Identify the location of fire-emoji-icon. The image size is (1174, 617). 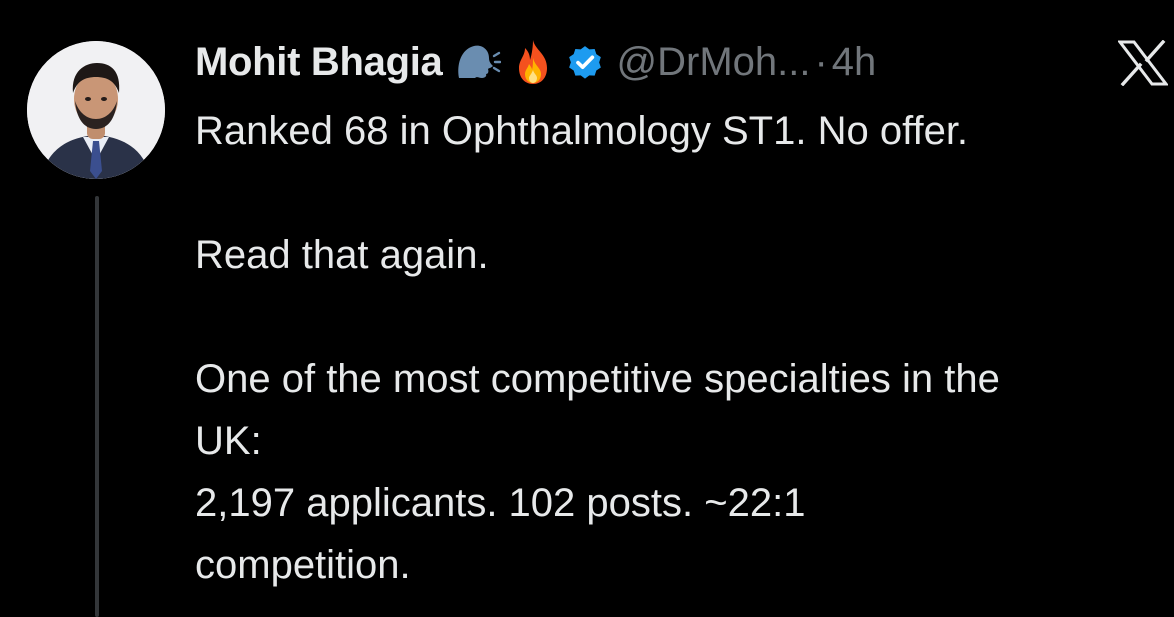
(533, 62).